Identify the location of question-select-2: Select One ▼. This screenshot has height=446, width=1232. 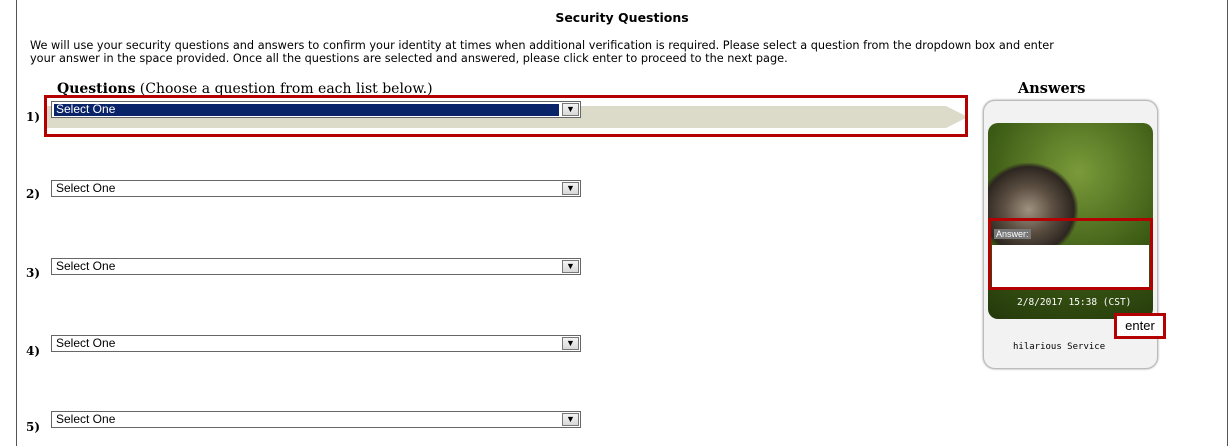
(316, 188).